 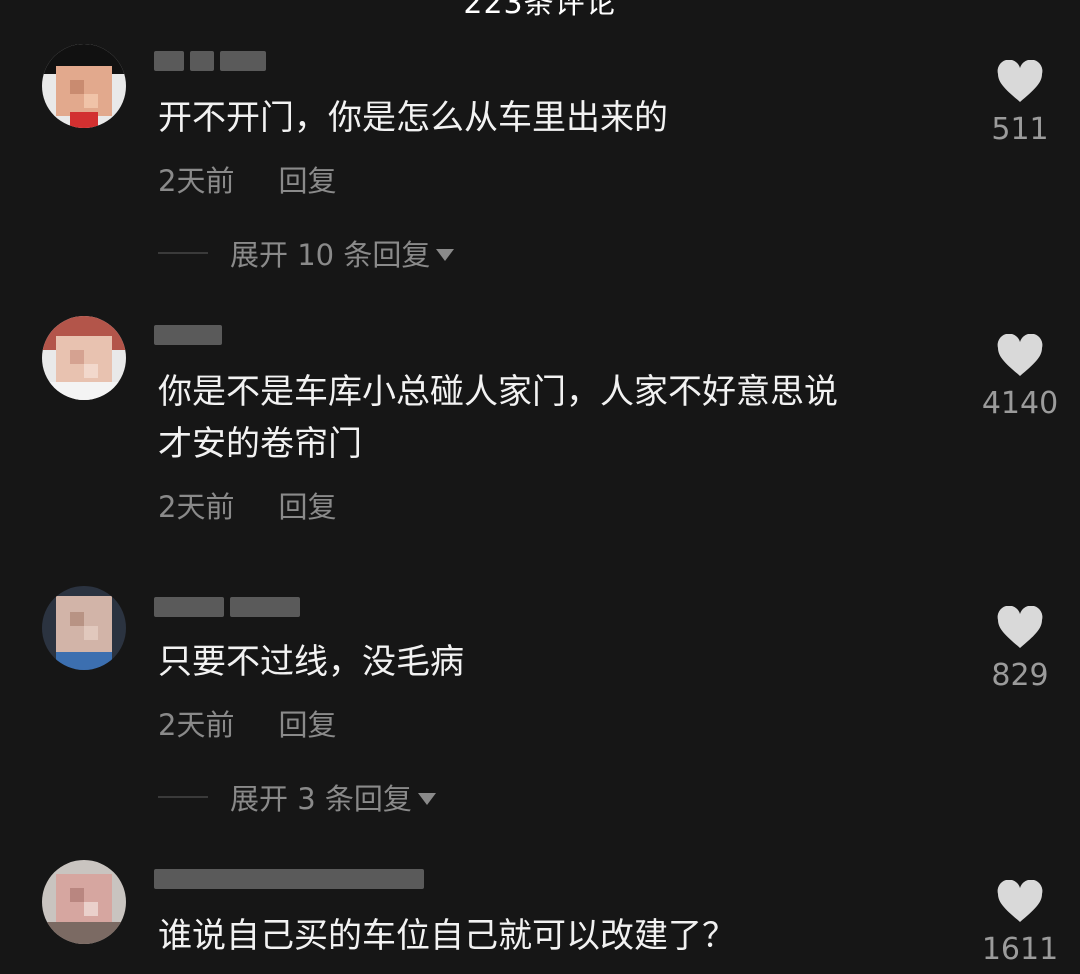 I want to click on expand-replies-button: 展开 10 条回复, so click(x=306, y=253).